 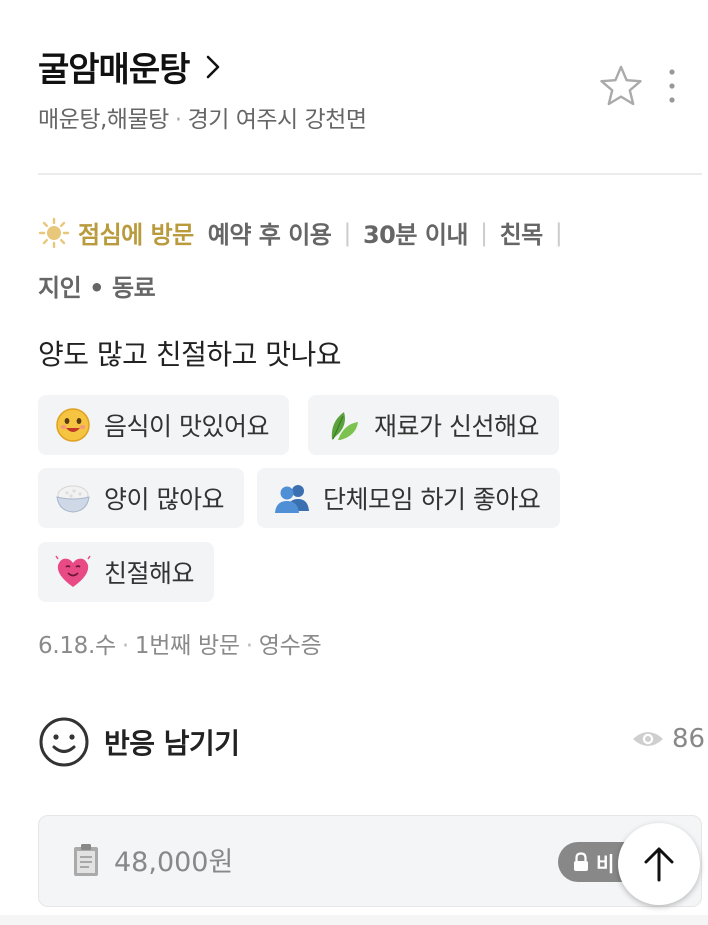 What do you see at coordinates (292, 499) in the screenshot?
I see `group-people-icon` at bounding box center [292, 499].